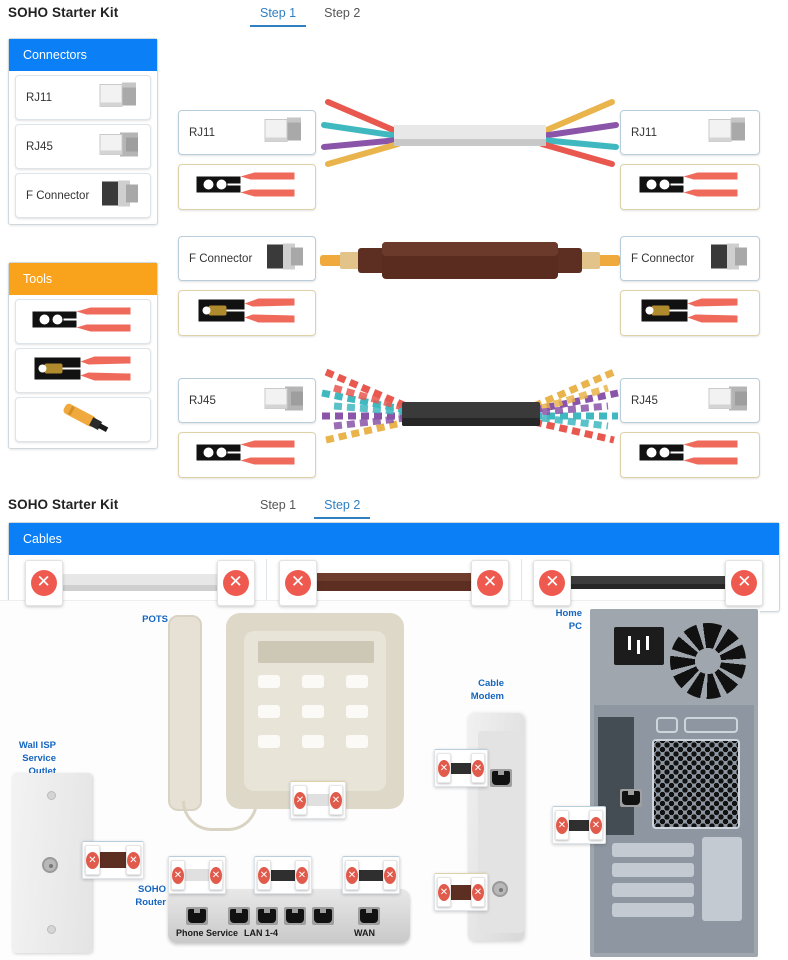  I want to click on coax-cable-left-x-chip, so click(297, 583).